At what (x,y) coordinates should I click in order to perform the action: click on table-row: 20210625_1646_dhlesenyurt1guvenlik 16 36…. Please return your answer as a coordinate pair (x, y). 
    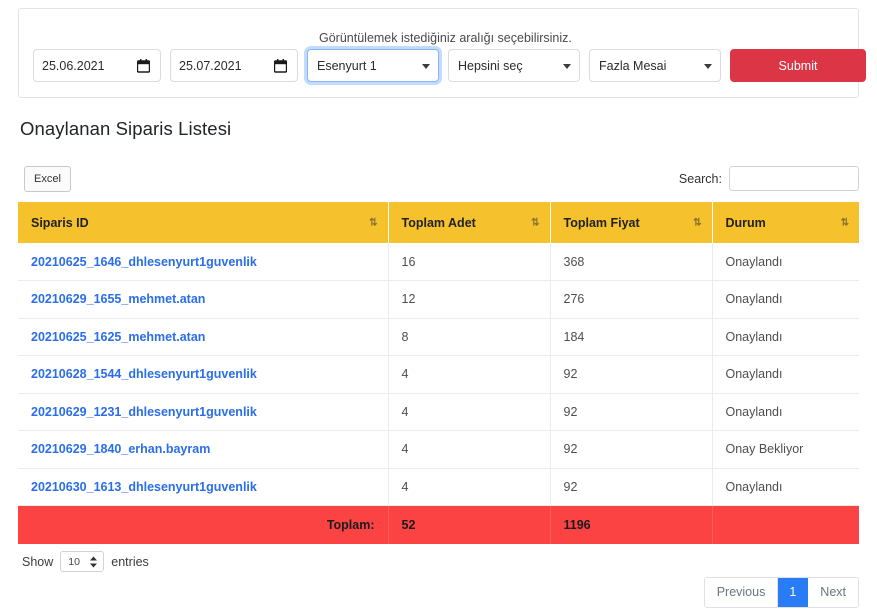
    Looking at the image, I should click on (438, 262).